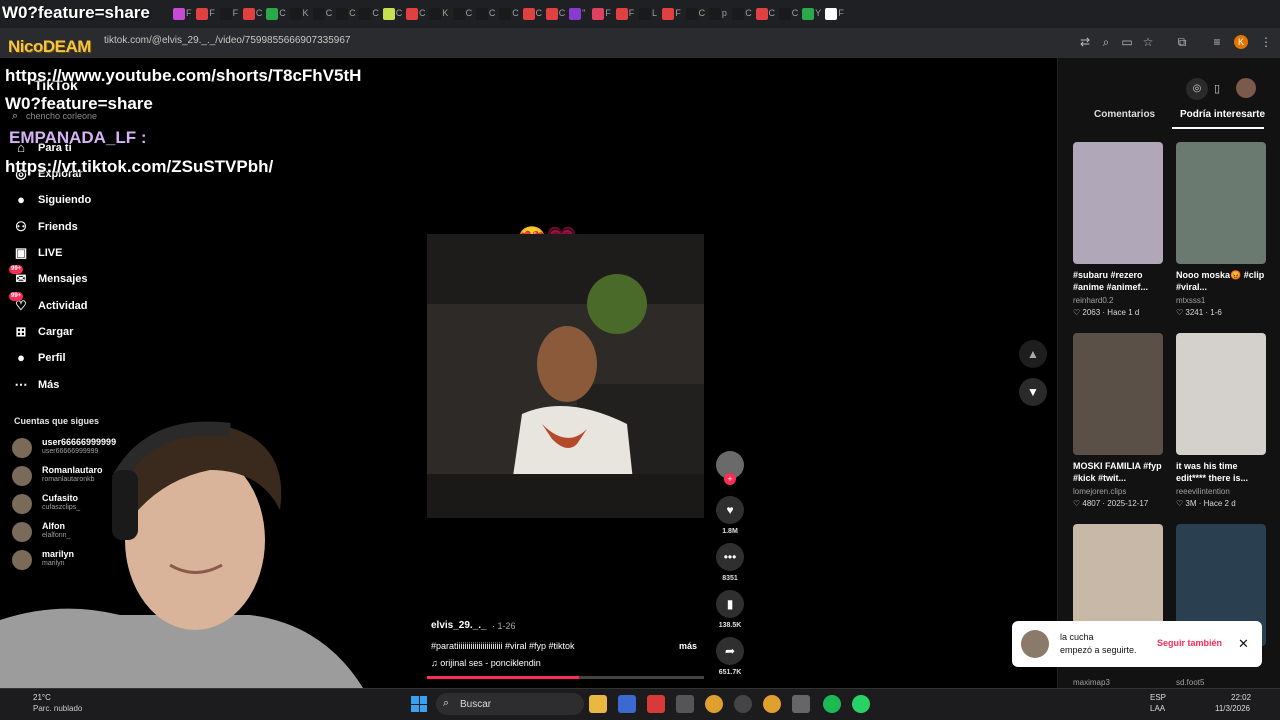 The width and height of the screenshot is (1280, 720). Describe the element at coordinates (647, 14) in the screenshot. I see `browser-tab: L` at that location.